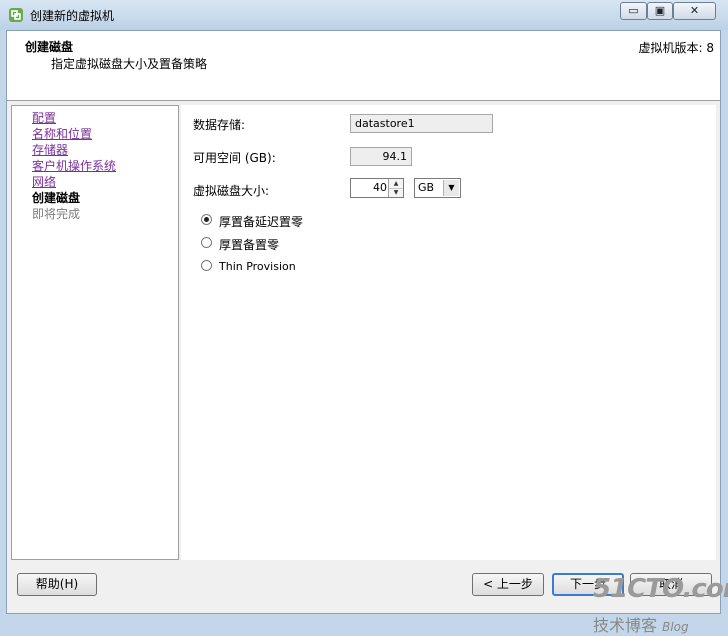 Image resolution: width=728 pixels, height=636 pixels. I want to click on nav-item-network: 网络, so click(44, 182).